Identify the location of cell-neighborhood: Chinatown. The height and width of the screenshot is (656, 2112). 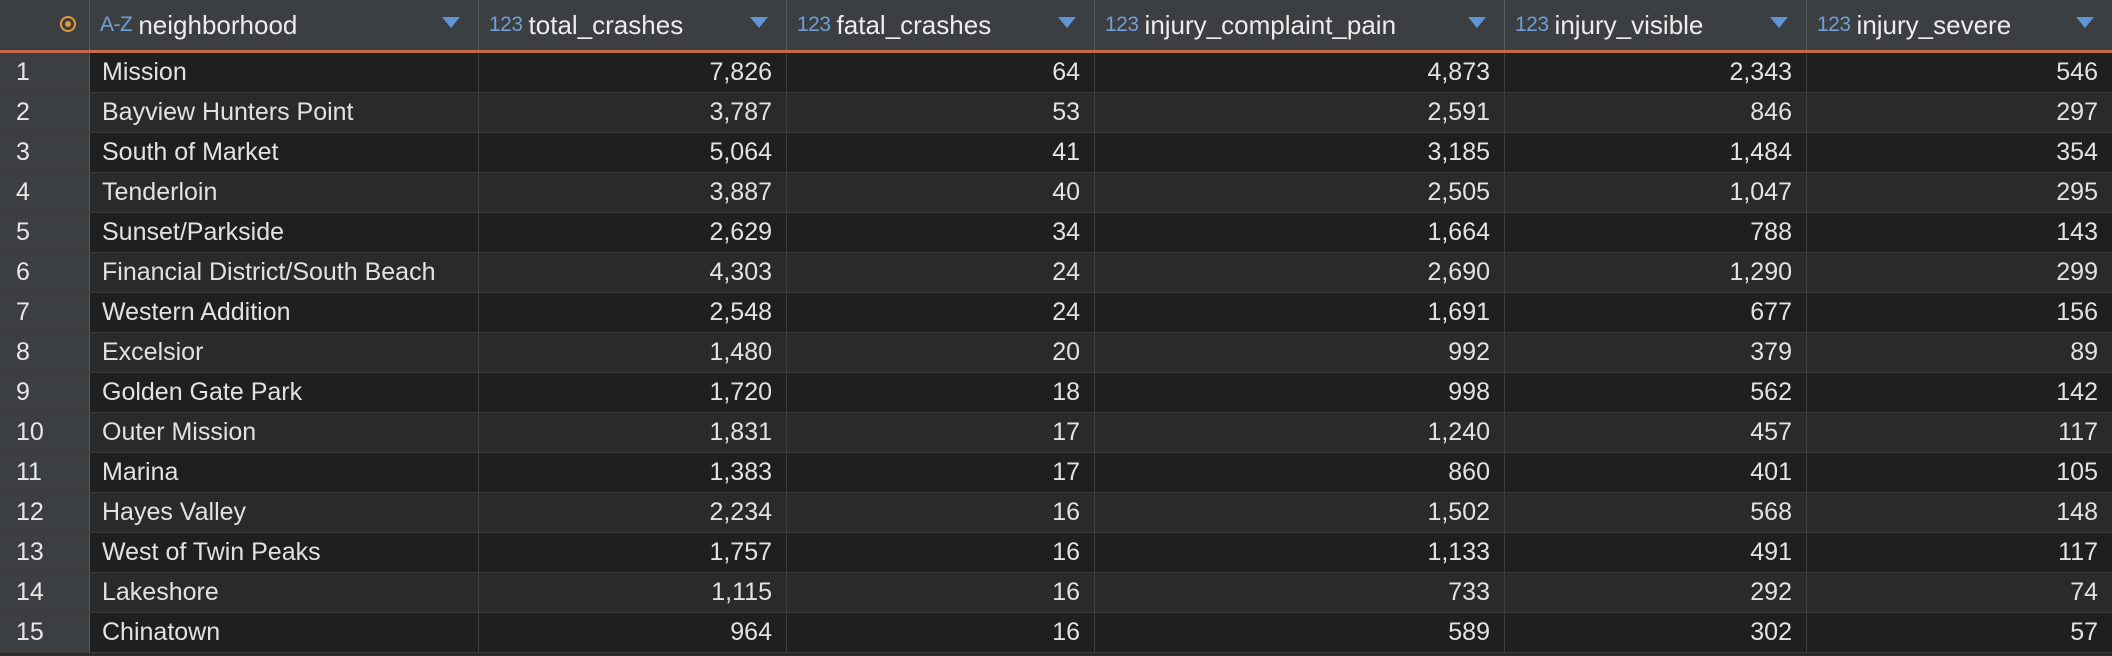
(284, 632).